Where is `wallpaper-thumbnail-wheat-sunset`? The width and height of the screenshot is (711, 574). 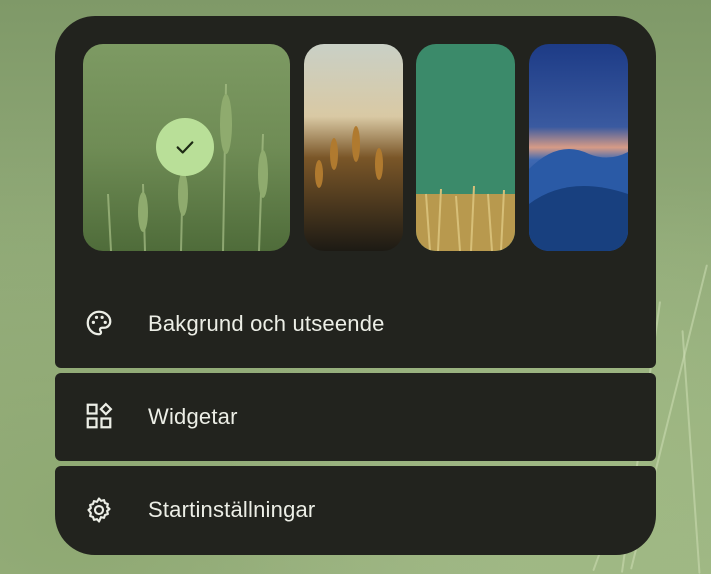
wallpaper-thumbnail-wheat-sunset is located at coordinates (353, 147).